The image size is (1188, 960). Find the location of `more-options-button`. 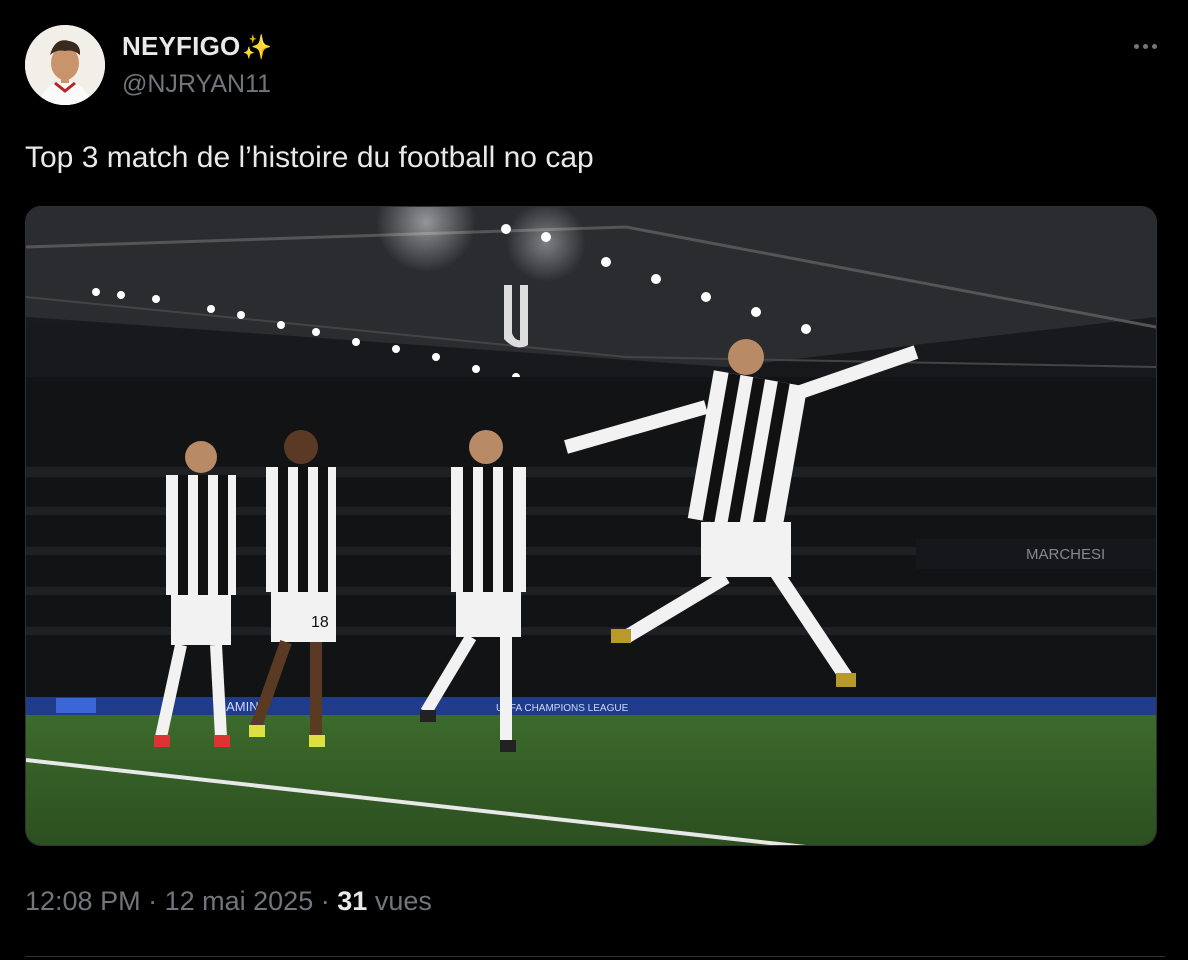

more-options-button is located at coordinates (1145, 46).